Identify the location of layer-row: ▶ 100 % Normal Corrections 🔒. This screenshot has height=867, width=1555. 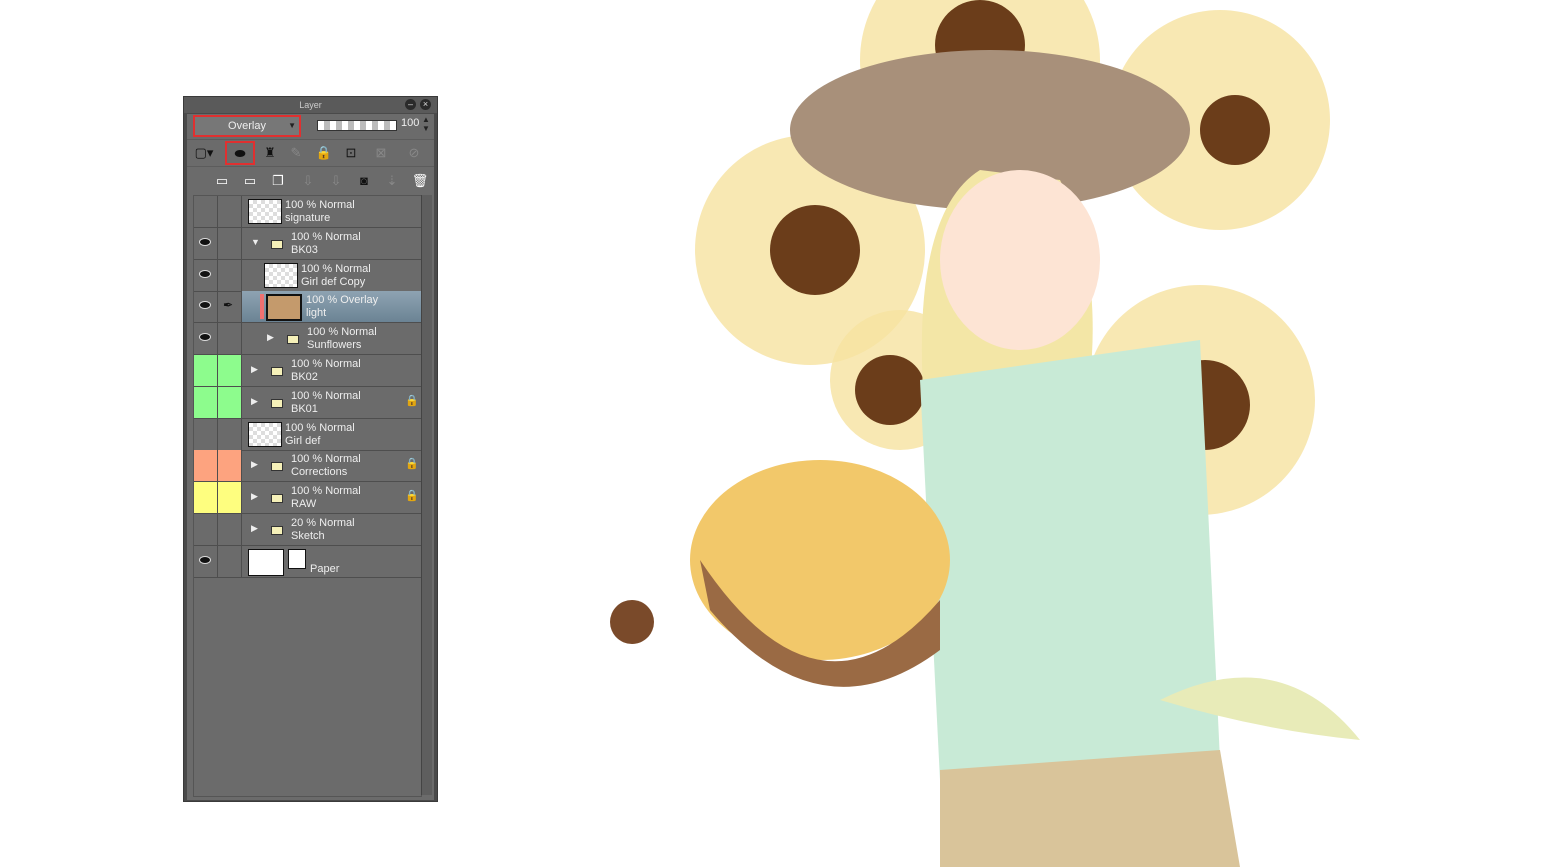
(307, 466).